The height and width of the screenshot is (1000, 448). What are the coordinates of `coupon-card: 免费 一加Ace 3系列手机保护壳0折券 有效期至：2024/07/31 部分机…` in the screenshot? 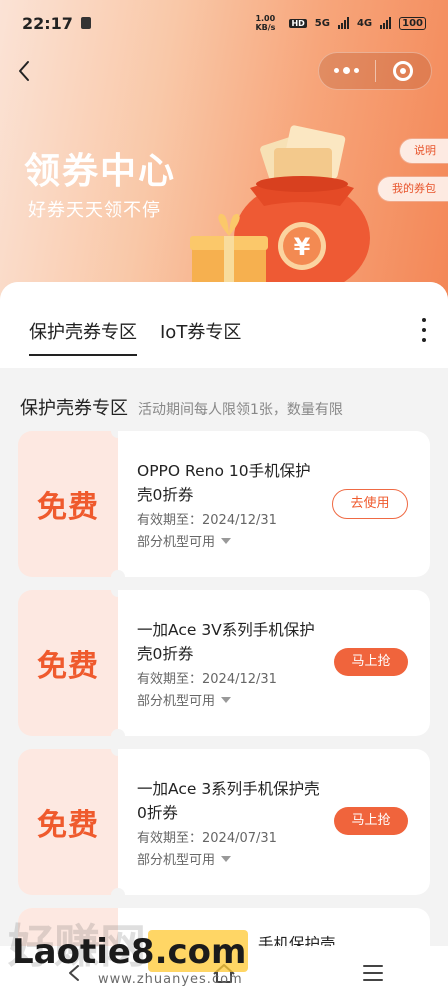 It's located at (224, 822).